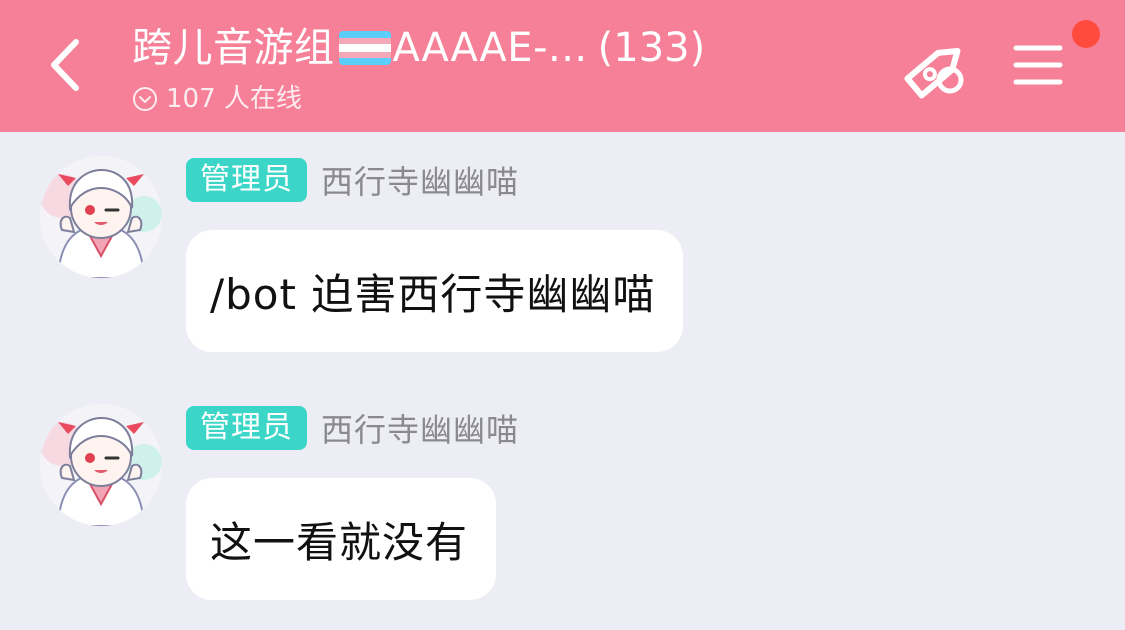  I want to click on chat-title-area: 跨儿音游组 AAAAE-... (133) 107 人在线, so click(502, 69).